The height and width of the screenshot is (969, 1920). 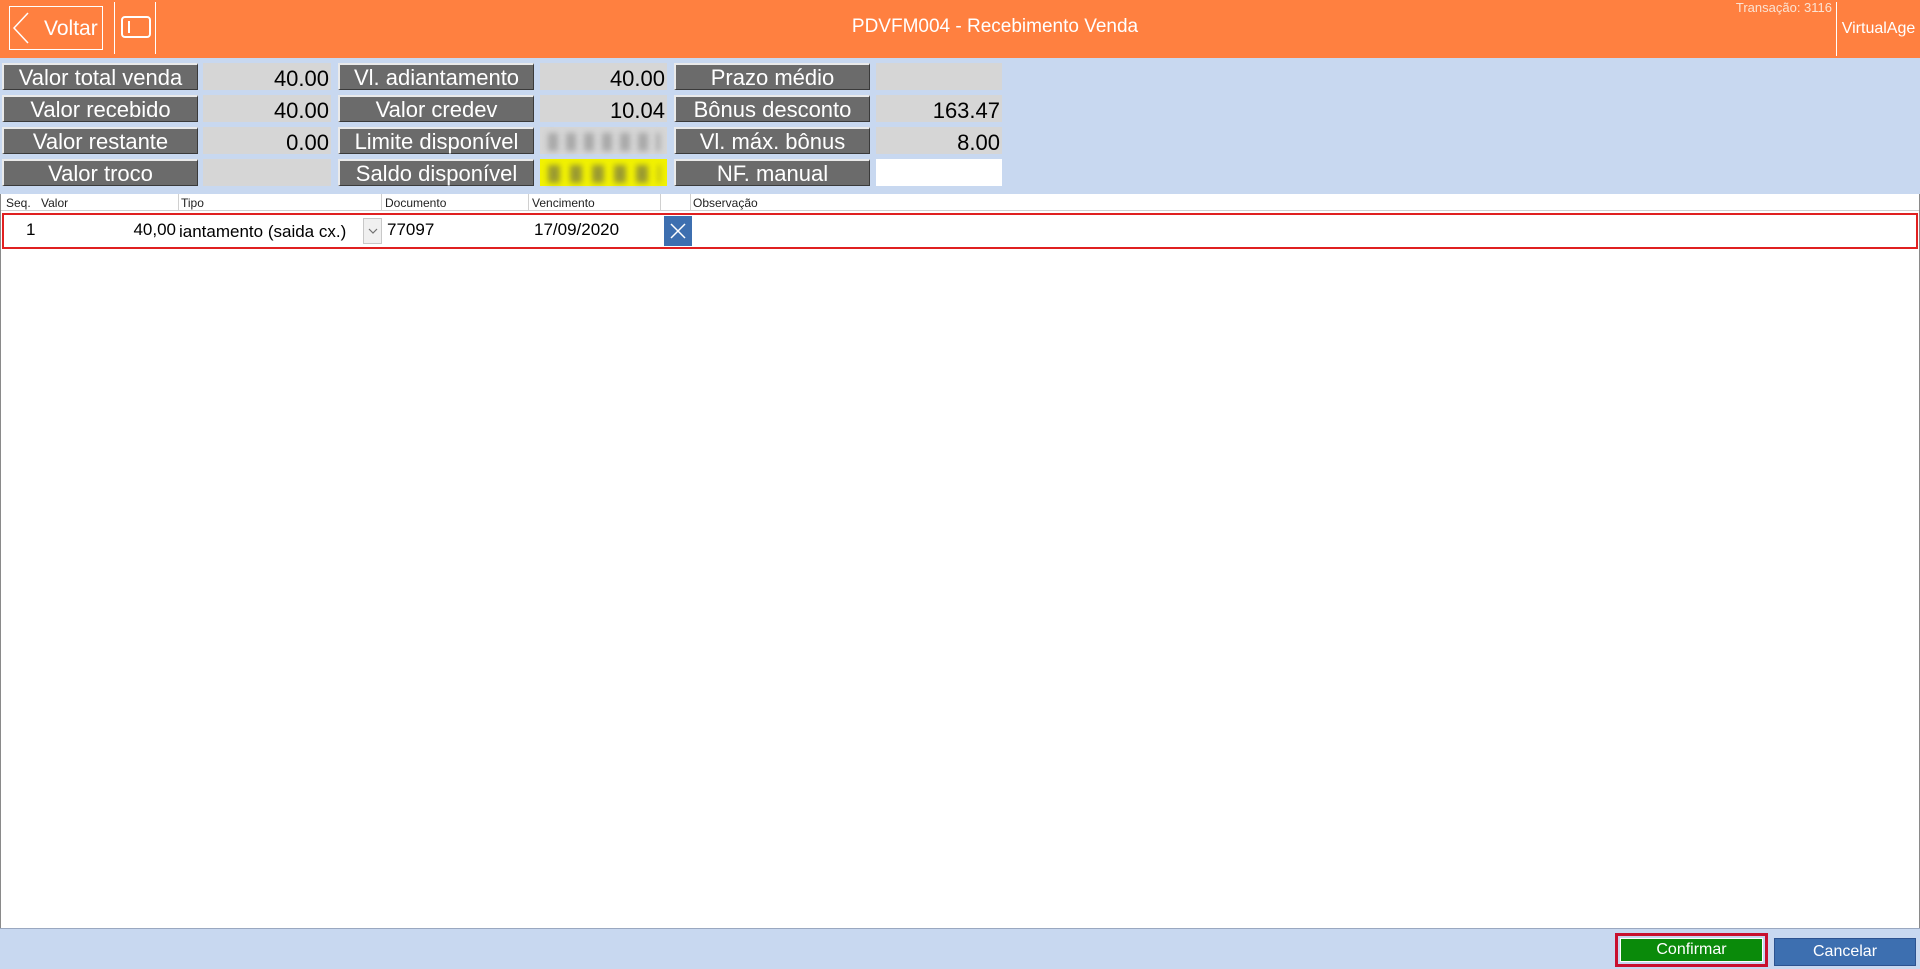 I want to click on column-header-documento: Documento, so click(x=416, y=203).